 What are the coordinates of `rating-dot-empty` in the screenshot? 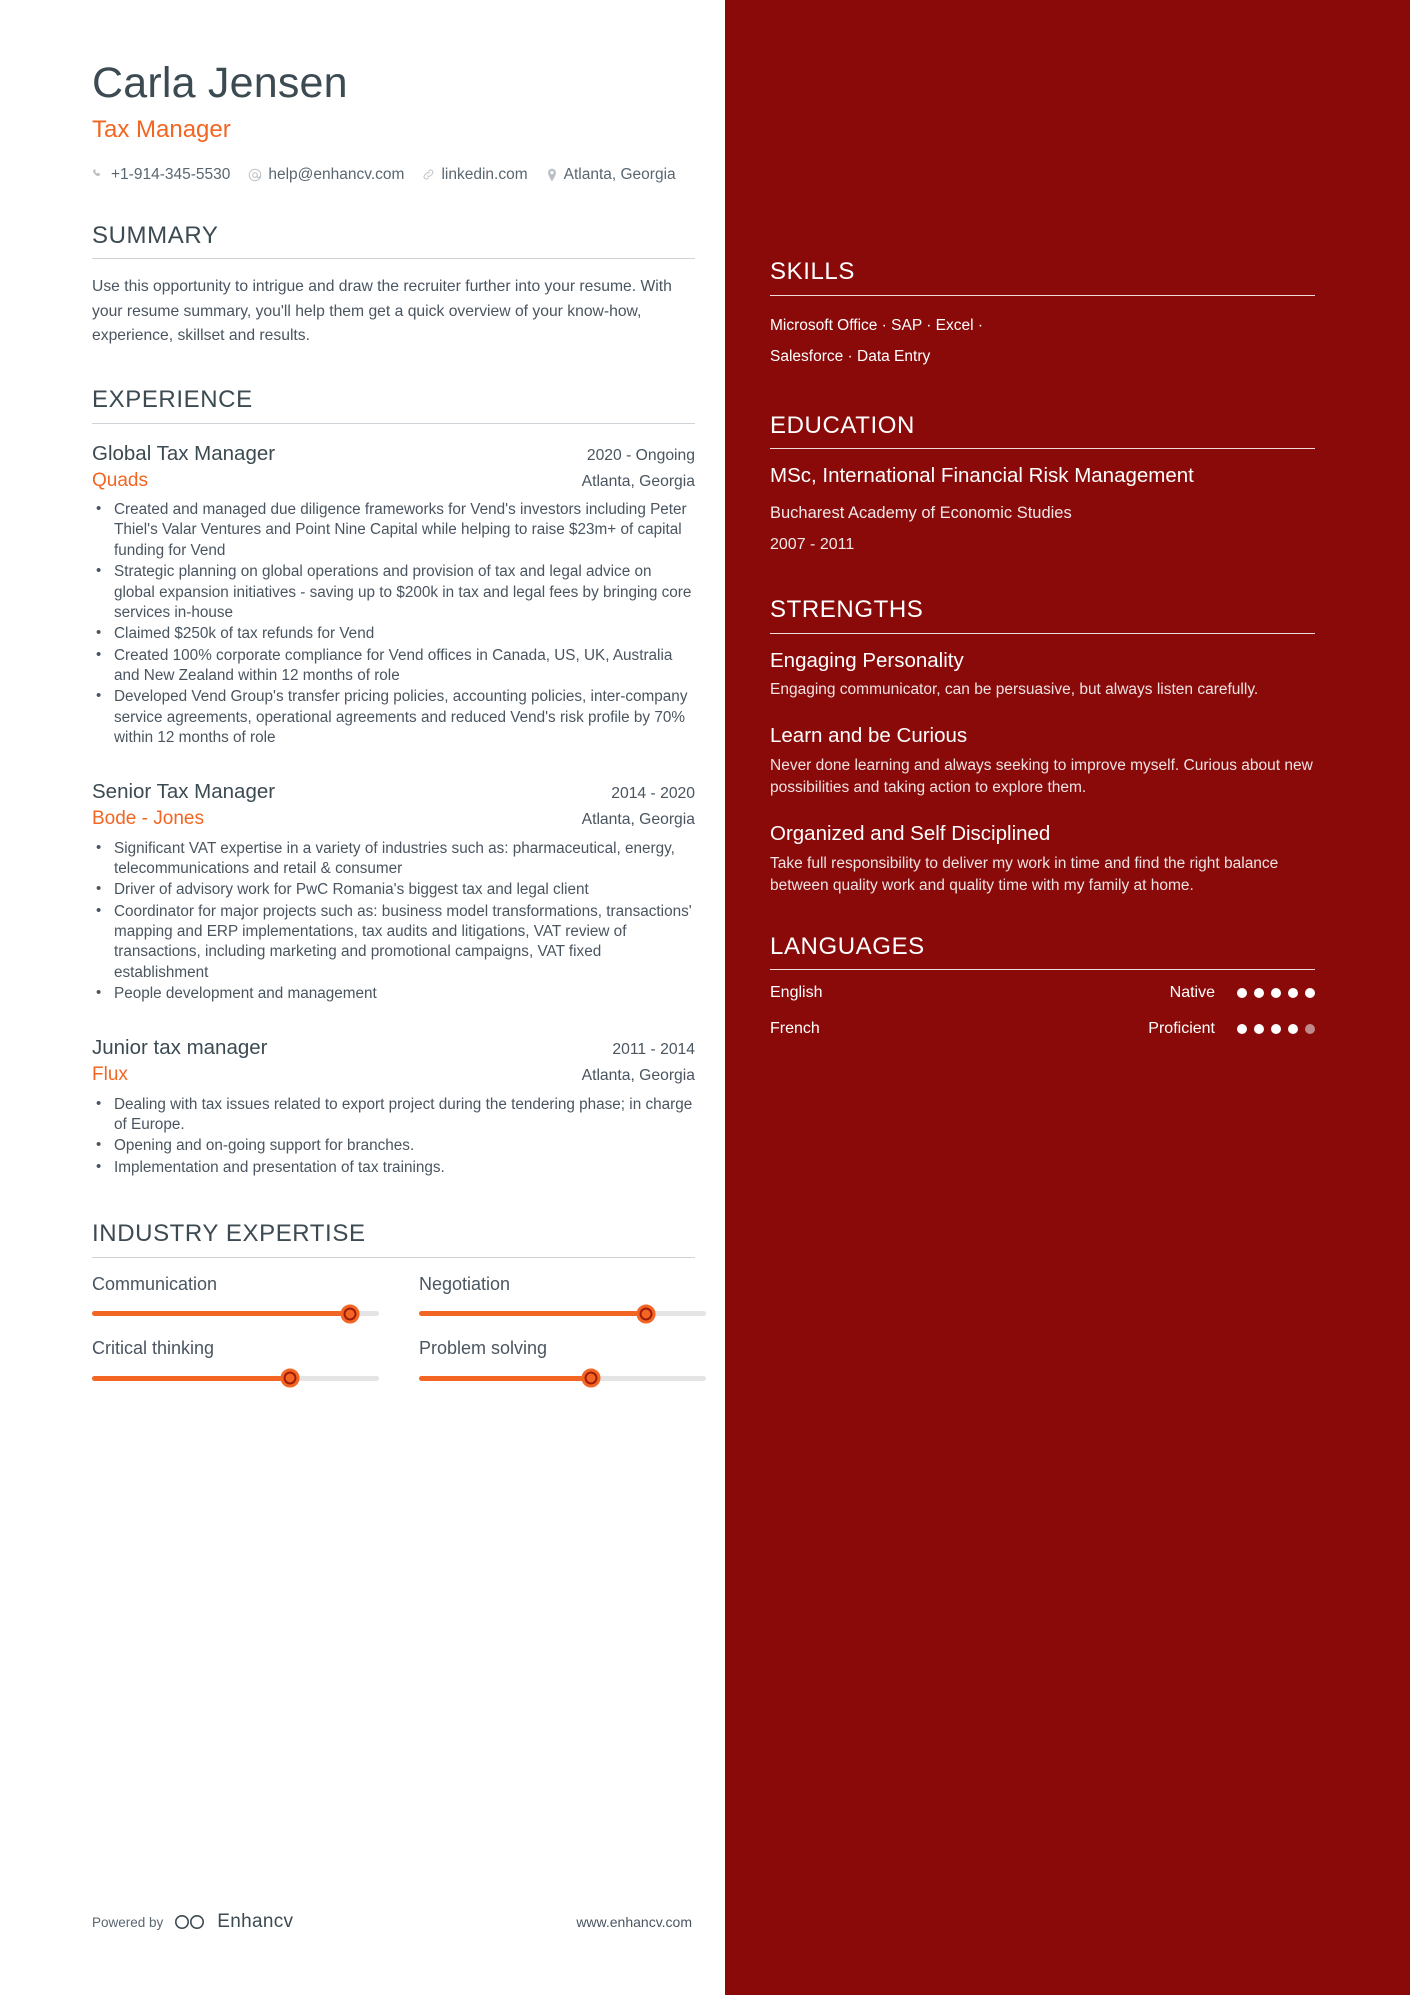 It's located at (1310, 1029).